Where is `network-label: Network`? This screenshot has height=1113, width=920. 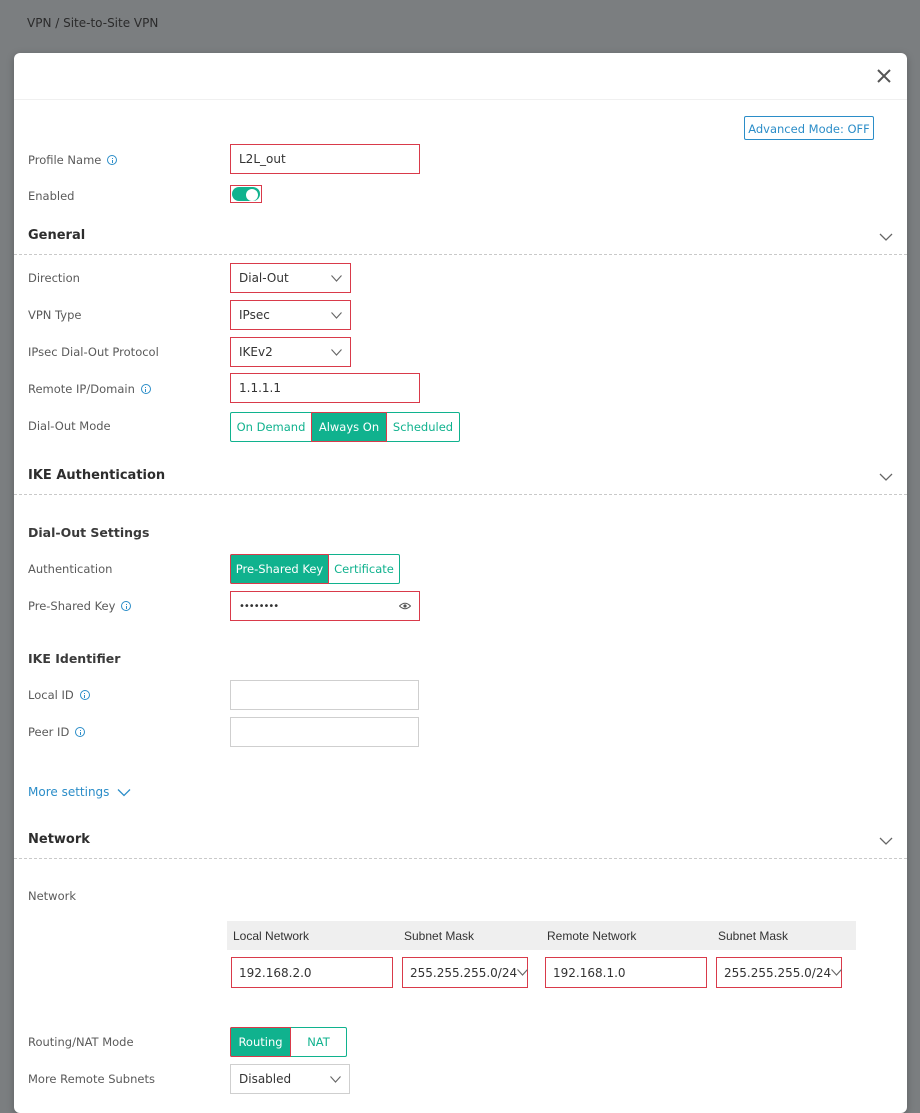 network-label: Network is located at coordinates (52, 896).